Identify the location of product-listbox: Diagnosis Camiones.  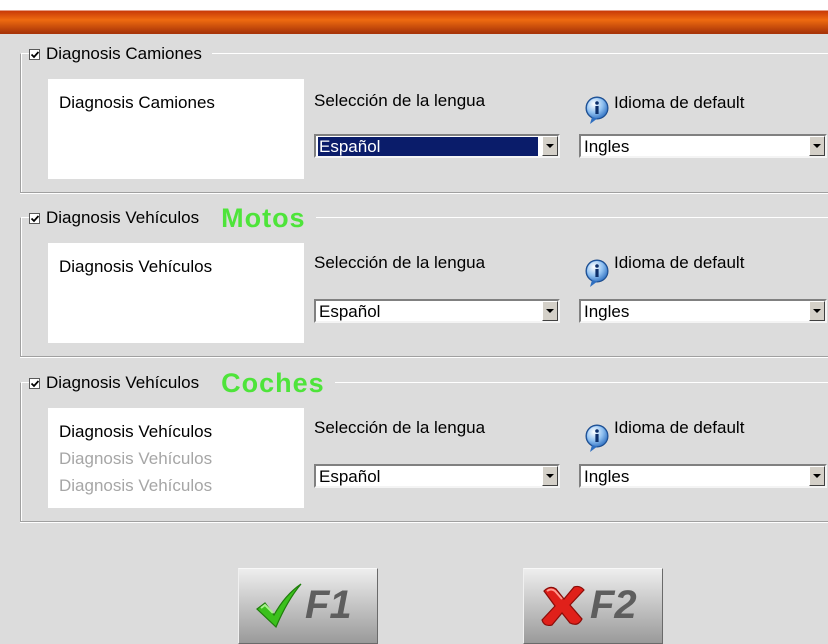
(176, 129).